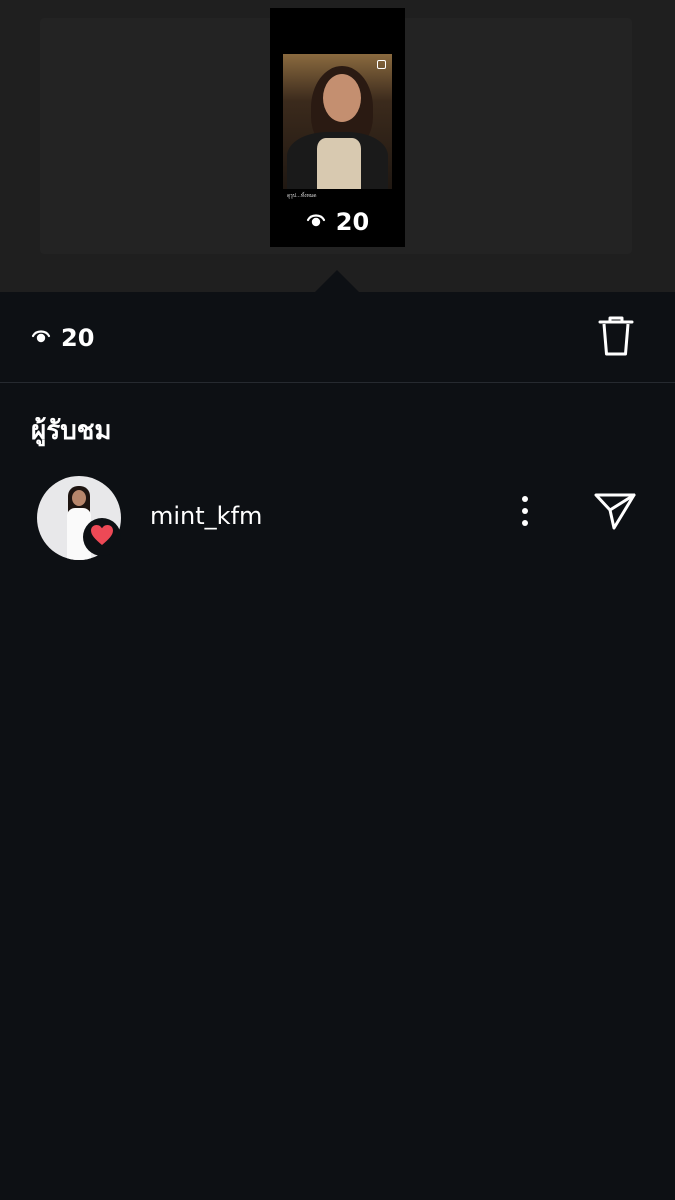  I want to click on send-icon, so click(615, 513).